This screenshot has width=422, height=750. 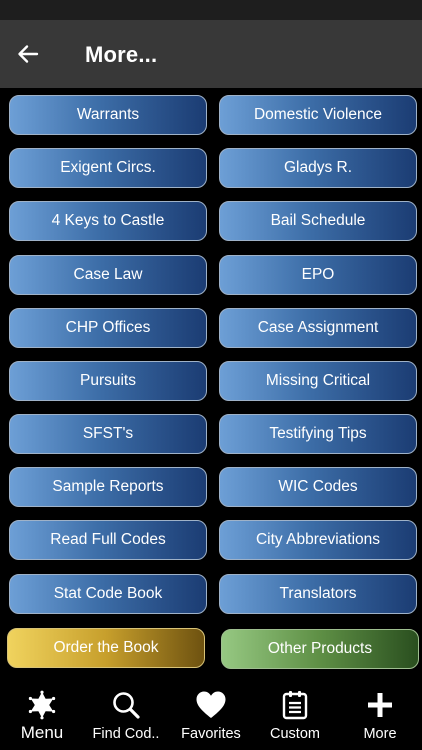 What do you see at coordinates (42, 705) in the screenshot?
I see `sheriff-star-icon` at bounding box center [42, 705].